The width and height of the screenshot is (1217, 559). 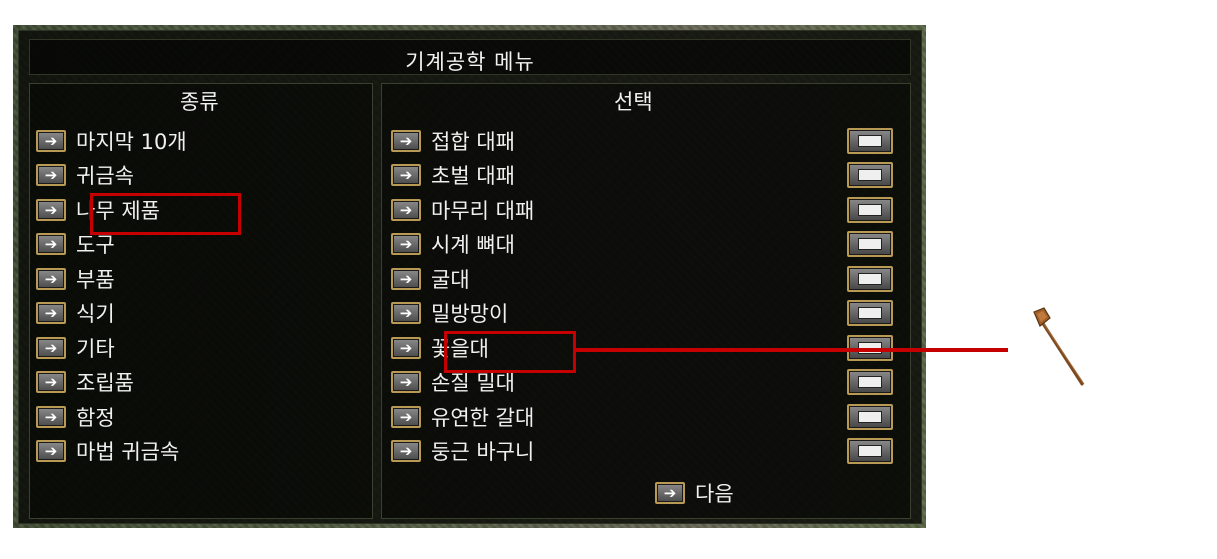 What do you see at coordinates (430, 279) in the screenshot?
I see `selection-item: ➔ 굴대` at bounding box center [430, 279].